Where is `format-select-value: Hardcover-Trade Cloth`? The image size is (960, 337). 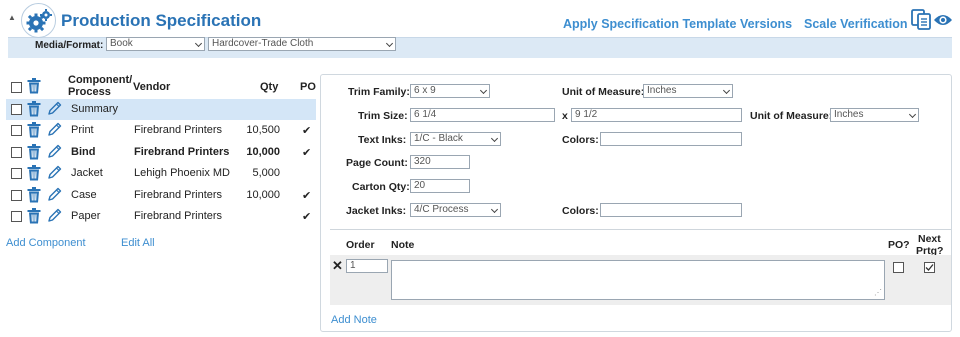 format-select-value: Hardcover-Trade Cloth is located at coordinates (263, 43).